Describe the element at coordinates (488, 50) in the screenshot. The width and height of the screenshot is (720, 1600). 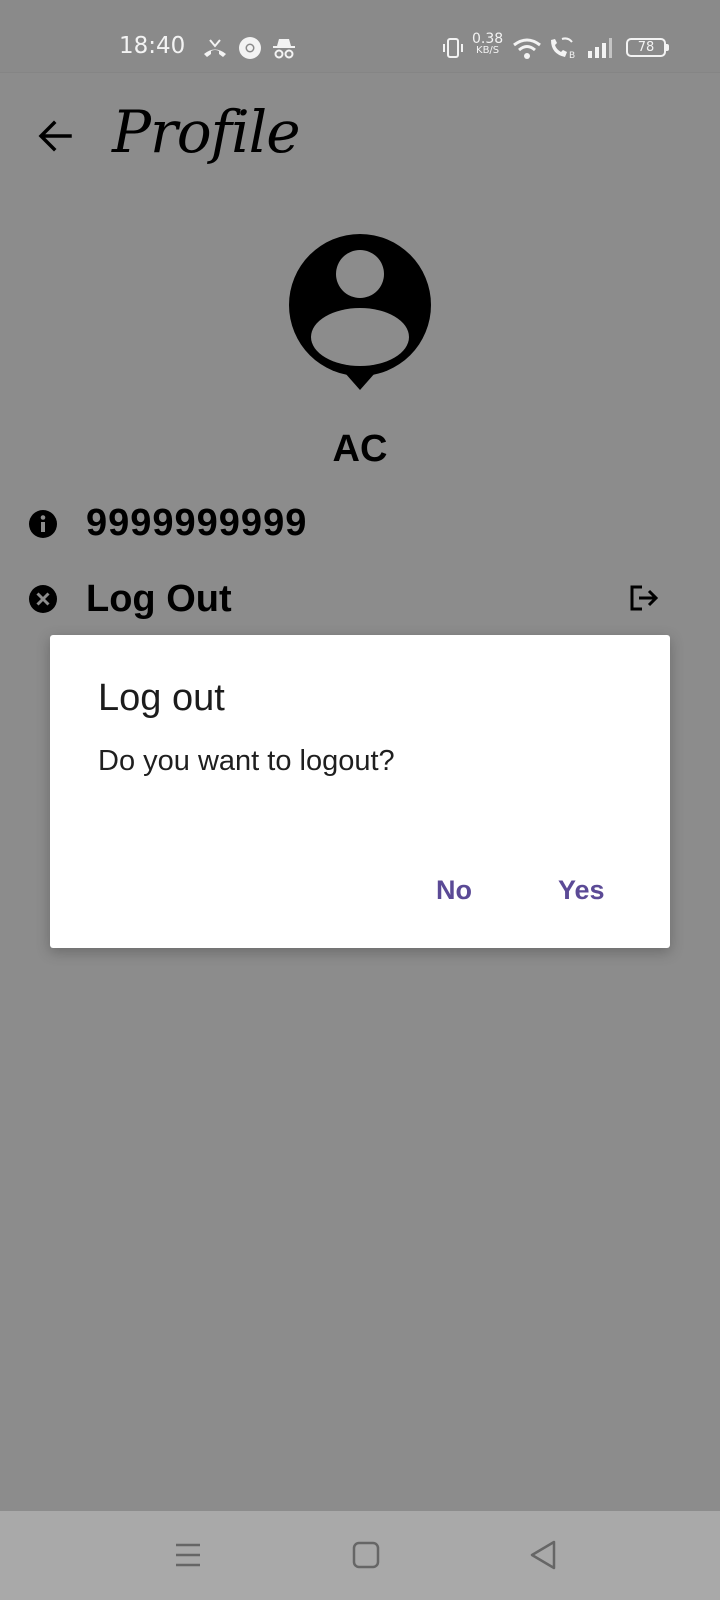
I see `network-speed-unit: KB/S` at that location.